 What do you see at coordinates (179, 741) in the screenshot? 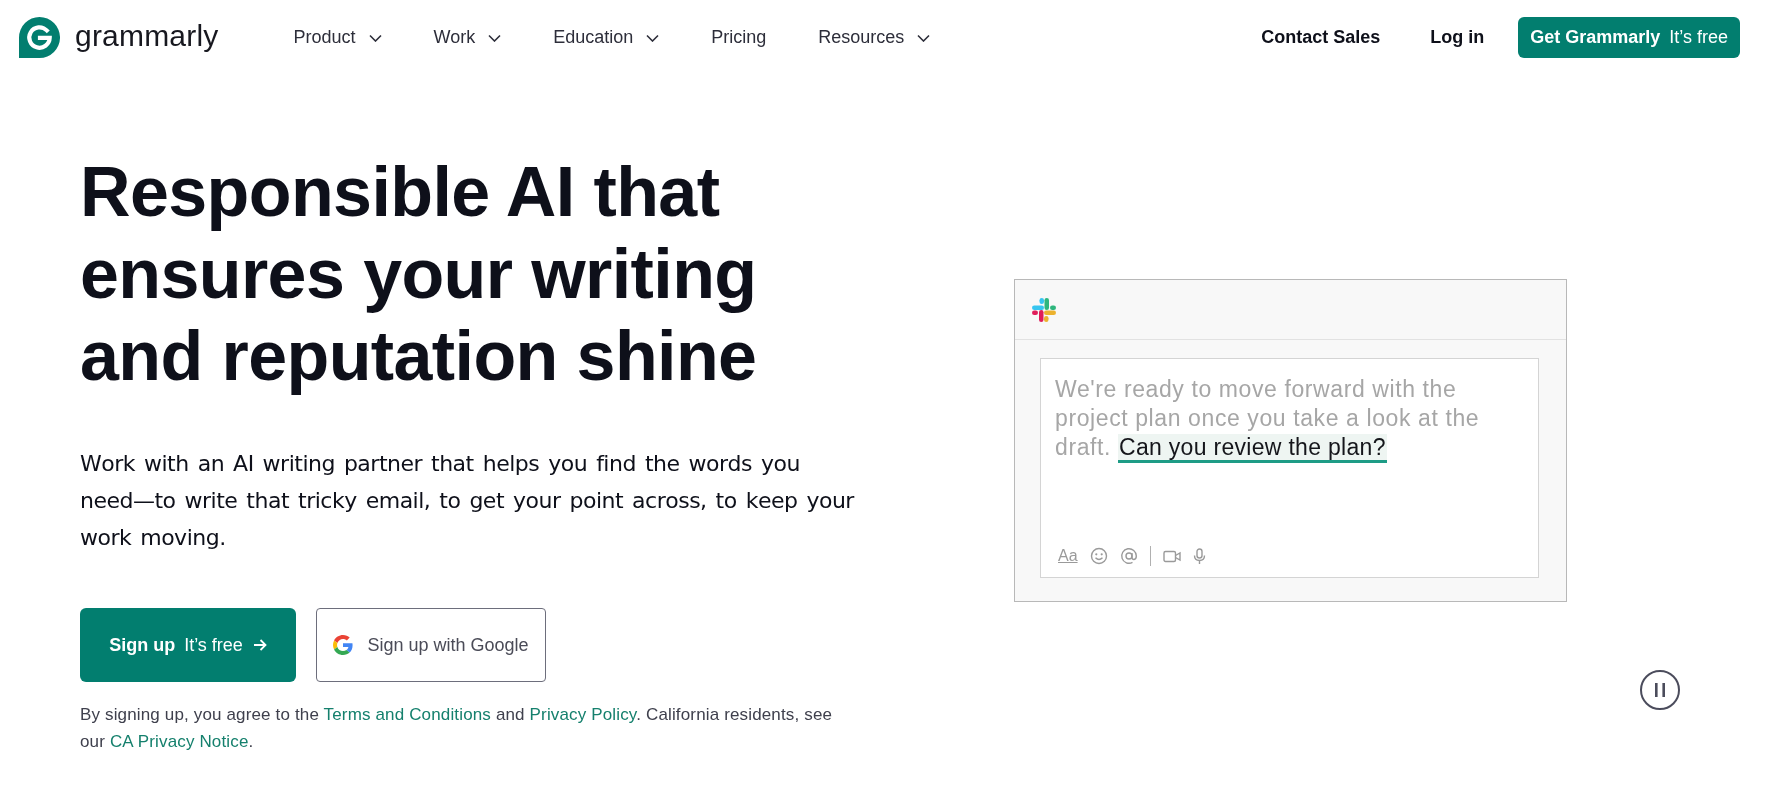
I see `legal-link: CA Privacy Notice` at bounding box center [179, 741].